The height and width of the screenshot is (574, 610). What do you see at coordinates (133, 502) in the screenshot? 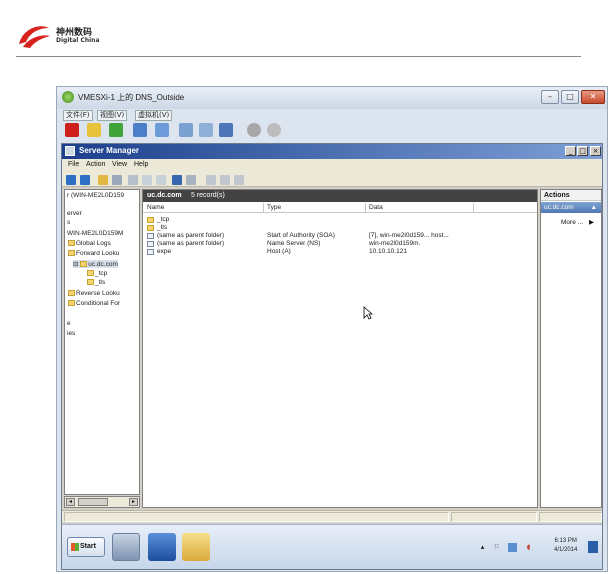
I see `scroll-right-icon: ▸` at bounding box center [133, 502].